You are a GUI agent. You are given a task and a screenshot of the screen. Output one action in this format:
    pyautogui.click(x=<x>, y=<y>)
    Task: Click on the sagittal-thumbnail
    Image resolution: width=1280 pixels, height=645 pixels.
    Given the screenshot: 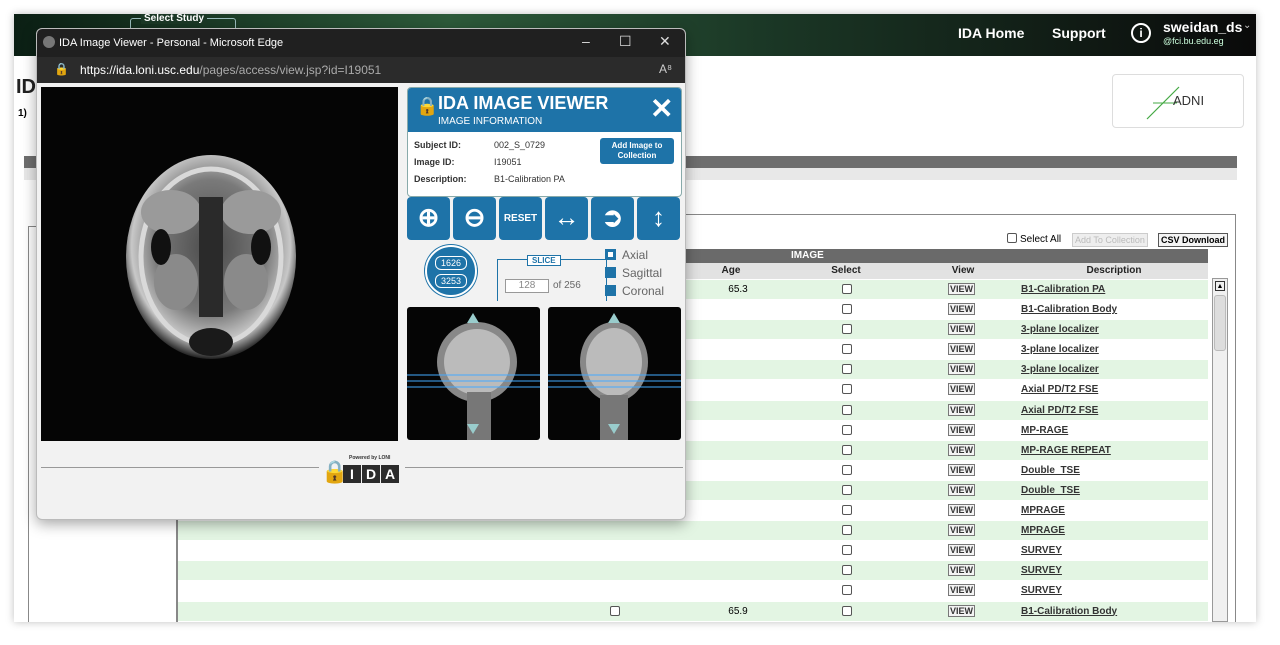 What is the action you would take?
    pyautogui.click(x=473, y=373)
    